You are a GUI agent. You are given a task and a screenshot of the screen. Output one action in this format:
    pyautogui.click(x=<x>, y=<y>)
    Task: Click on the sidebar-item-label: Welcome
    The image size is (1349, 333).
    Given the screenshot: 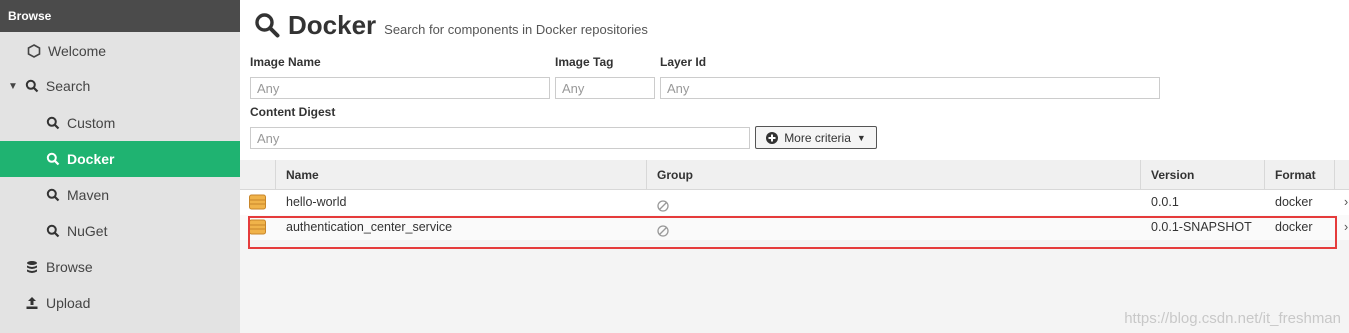 What is the action you would take?
    pyautogui.click(x=77, y=51)
    